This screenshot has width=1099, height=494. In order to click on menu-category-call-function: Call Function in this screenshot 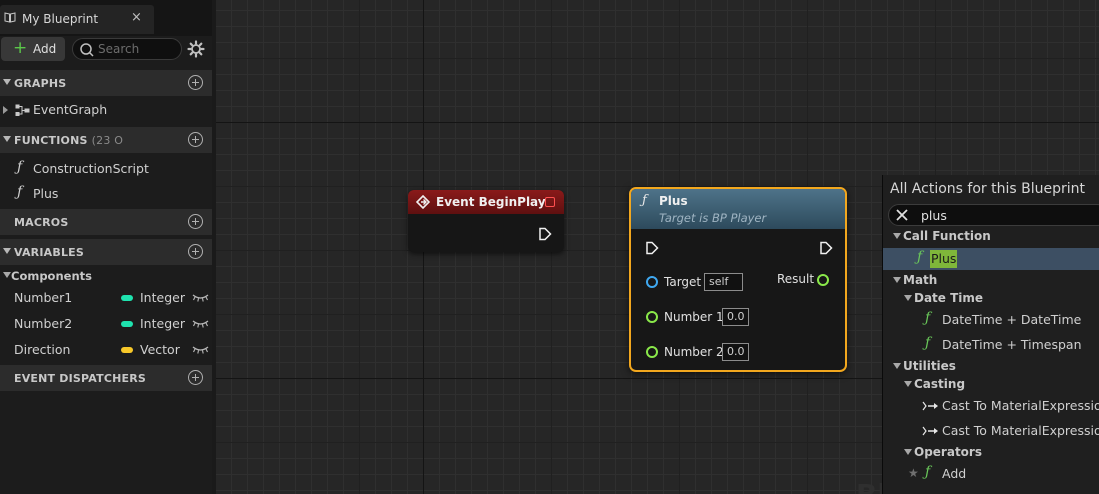, I will do `click(991, 237)`.